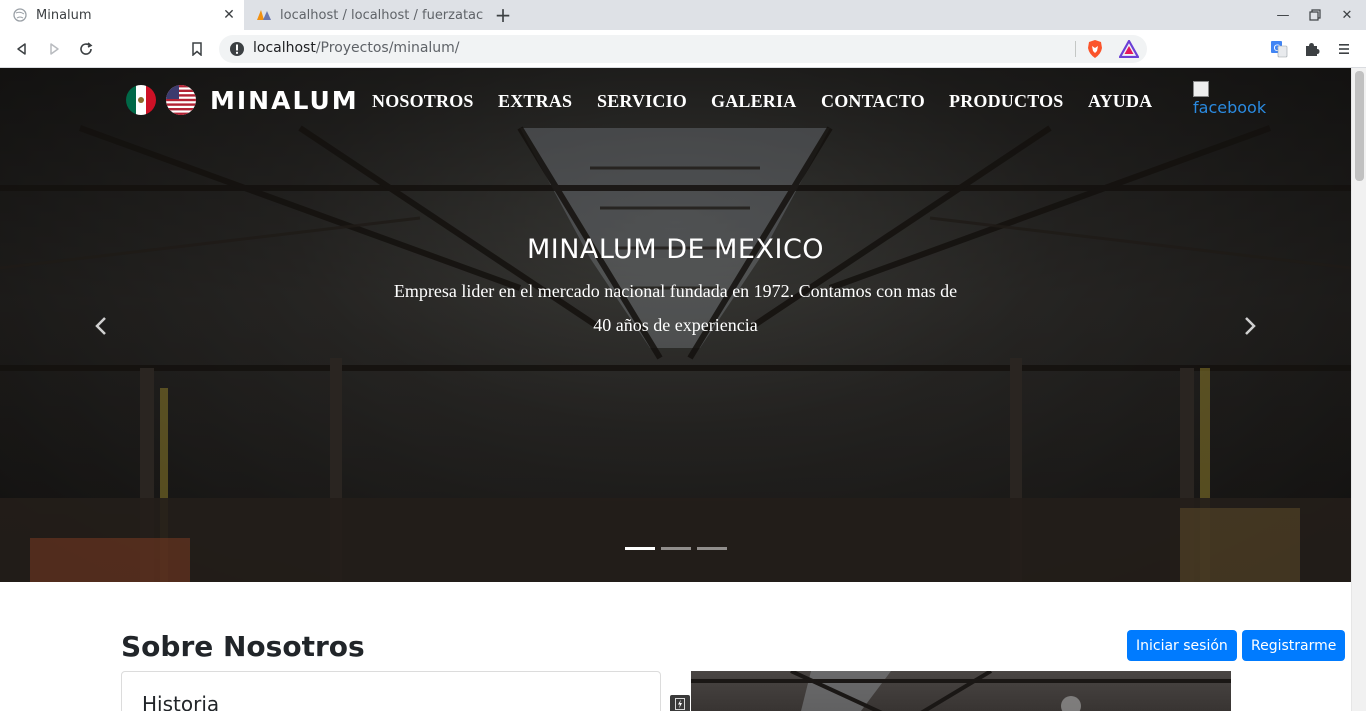  Describe the element at coordinates (22, 49) in the screenshot. I see `back-icon` at that location.